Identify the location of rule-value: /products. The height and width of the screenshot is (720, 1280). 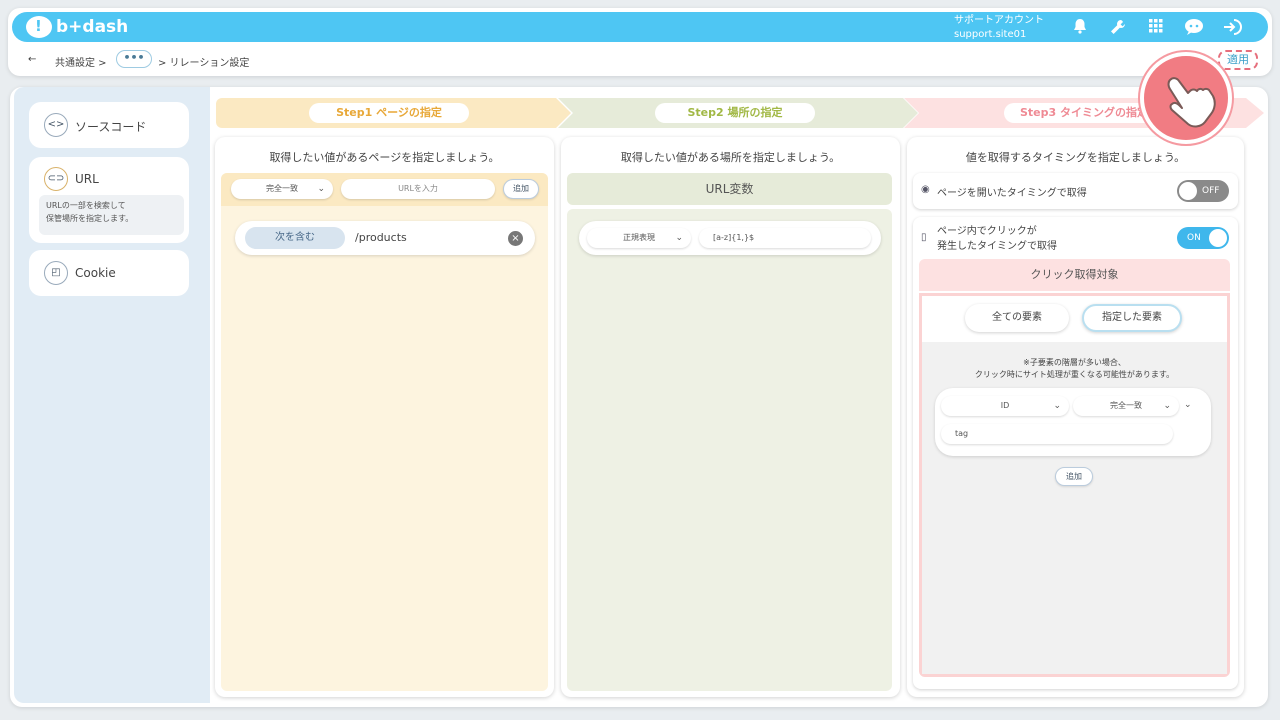
(381, 237).